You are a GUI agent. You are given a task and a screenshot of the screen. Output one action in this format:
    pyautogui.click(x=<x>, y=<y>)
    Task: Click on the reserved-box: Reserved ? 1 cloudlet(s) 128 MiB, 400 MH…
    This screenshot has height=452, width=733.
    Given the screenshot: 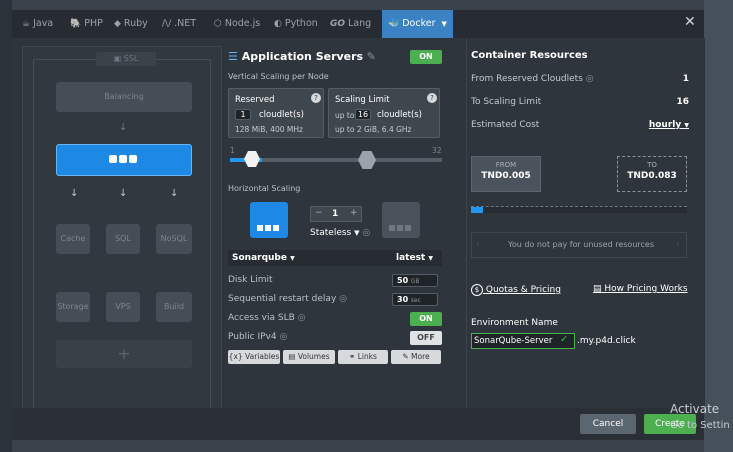 What is the action you would take?
    pyautogui.click(x=276, y=113)
    